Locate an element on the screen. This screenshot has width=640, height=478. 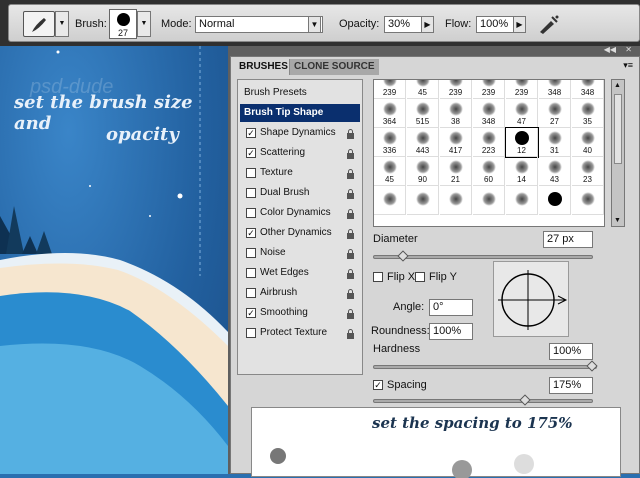
opacity-input: 30% is located at coordinates (403, 24).